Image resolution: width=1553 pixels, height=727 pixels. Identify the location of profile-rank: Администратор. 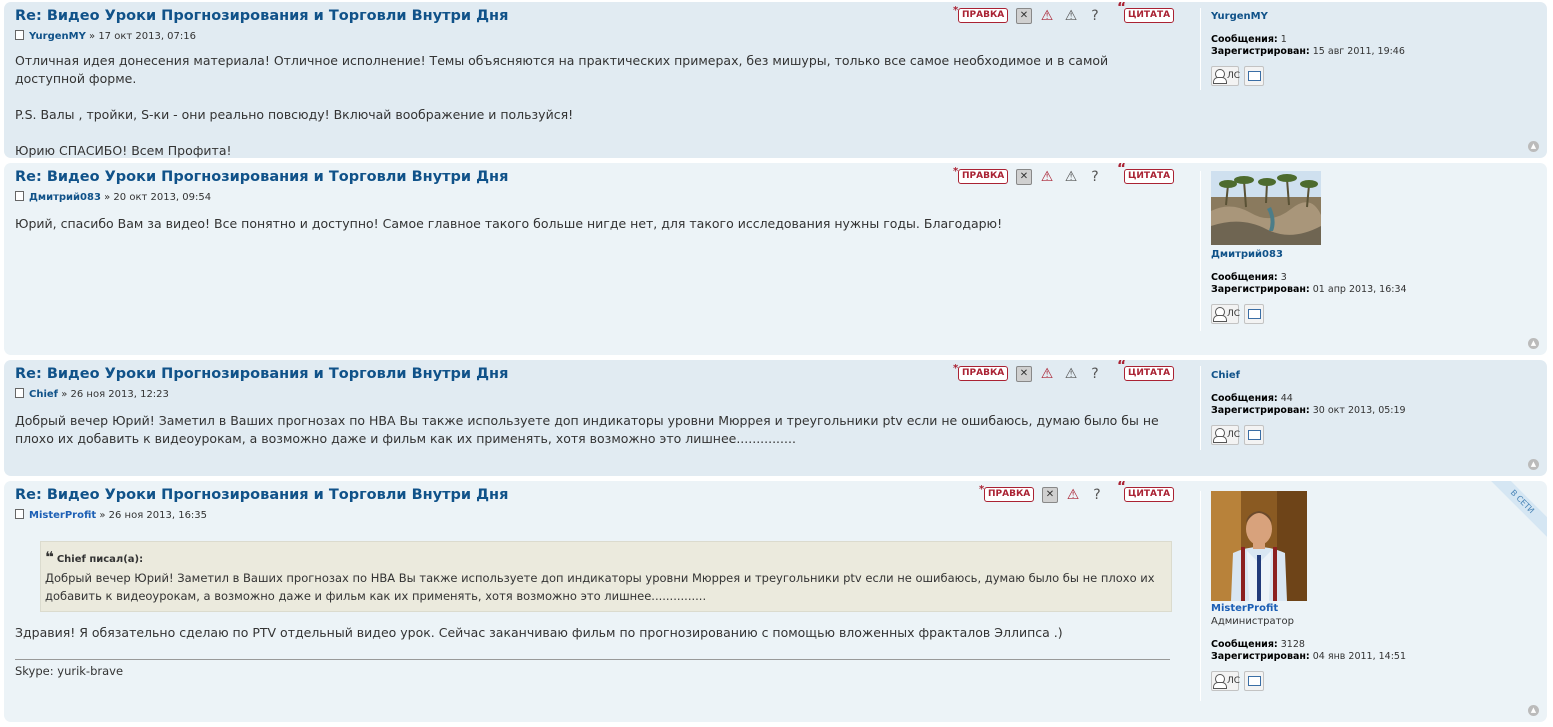
(1252, 621).